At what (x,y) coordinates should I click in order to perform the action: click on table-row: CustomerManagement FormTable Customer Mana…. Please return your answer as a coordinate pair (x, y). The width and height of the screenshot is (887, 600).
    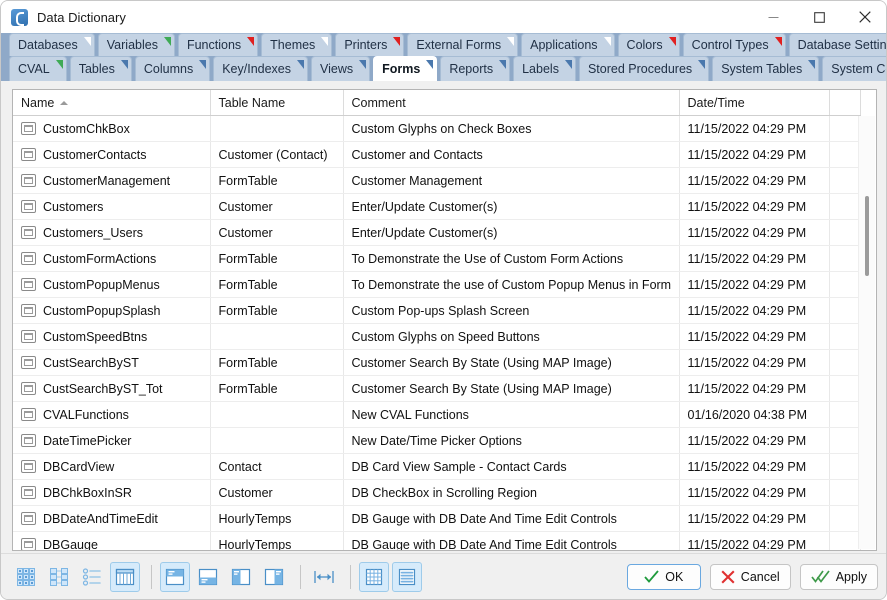
    Looking at the image, I should click on (437, 180).